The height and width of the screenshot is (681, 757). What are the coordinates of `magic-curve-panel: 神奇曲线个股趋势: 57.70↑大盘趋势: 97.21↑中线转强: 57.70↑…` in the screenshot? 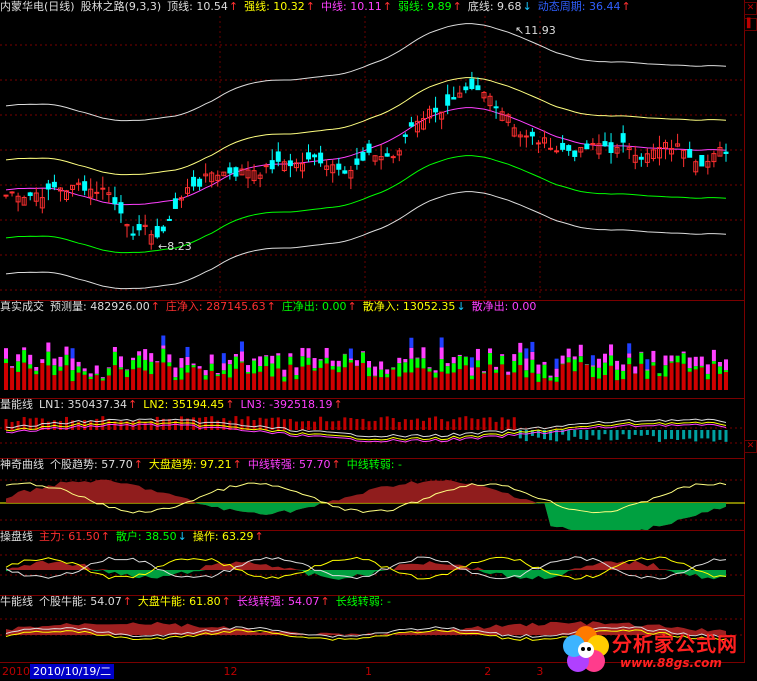 It's located at (372, 494).